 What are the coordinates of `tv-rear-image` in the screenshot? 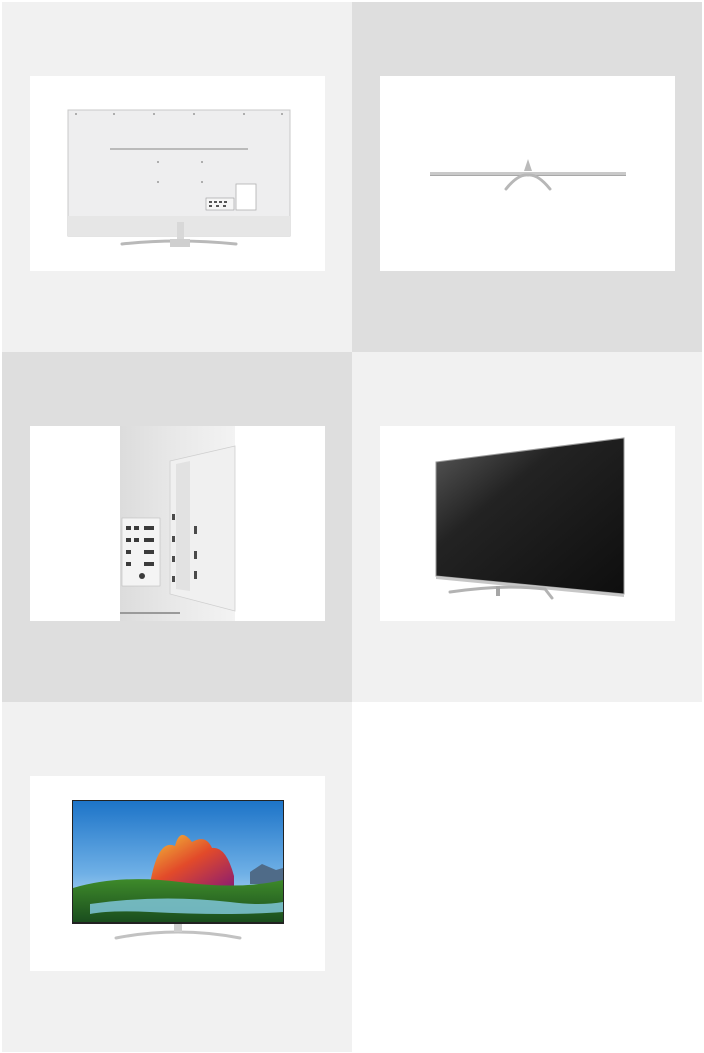 It's located at (177, 173).